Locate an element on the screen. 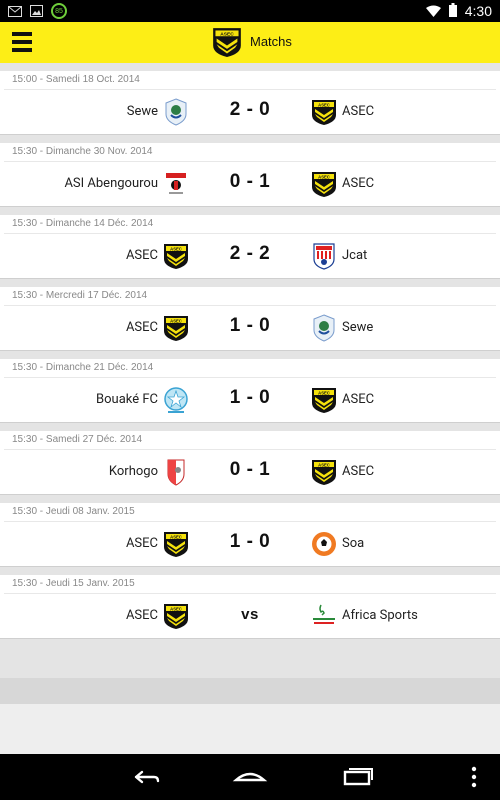 The width and height of the screenshot is (500, 800). match-date: 15:30 - Mercredi 17 Déc. 2014 is located at coordinates (250, 296).